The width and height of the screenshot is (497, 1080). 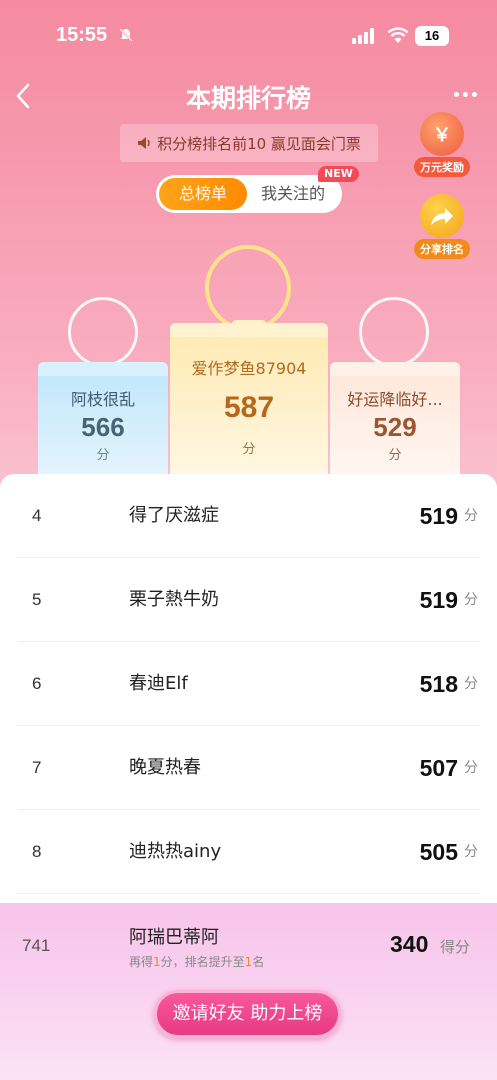 I want to click on user-name: 得了厌滋症, so click(x=174, y=515).